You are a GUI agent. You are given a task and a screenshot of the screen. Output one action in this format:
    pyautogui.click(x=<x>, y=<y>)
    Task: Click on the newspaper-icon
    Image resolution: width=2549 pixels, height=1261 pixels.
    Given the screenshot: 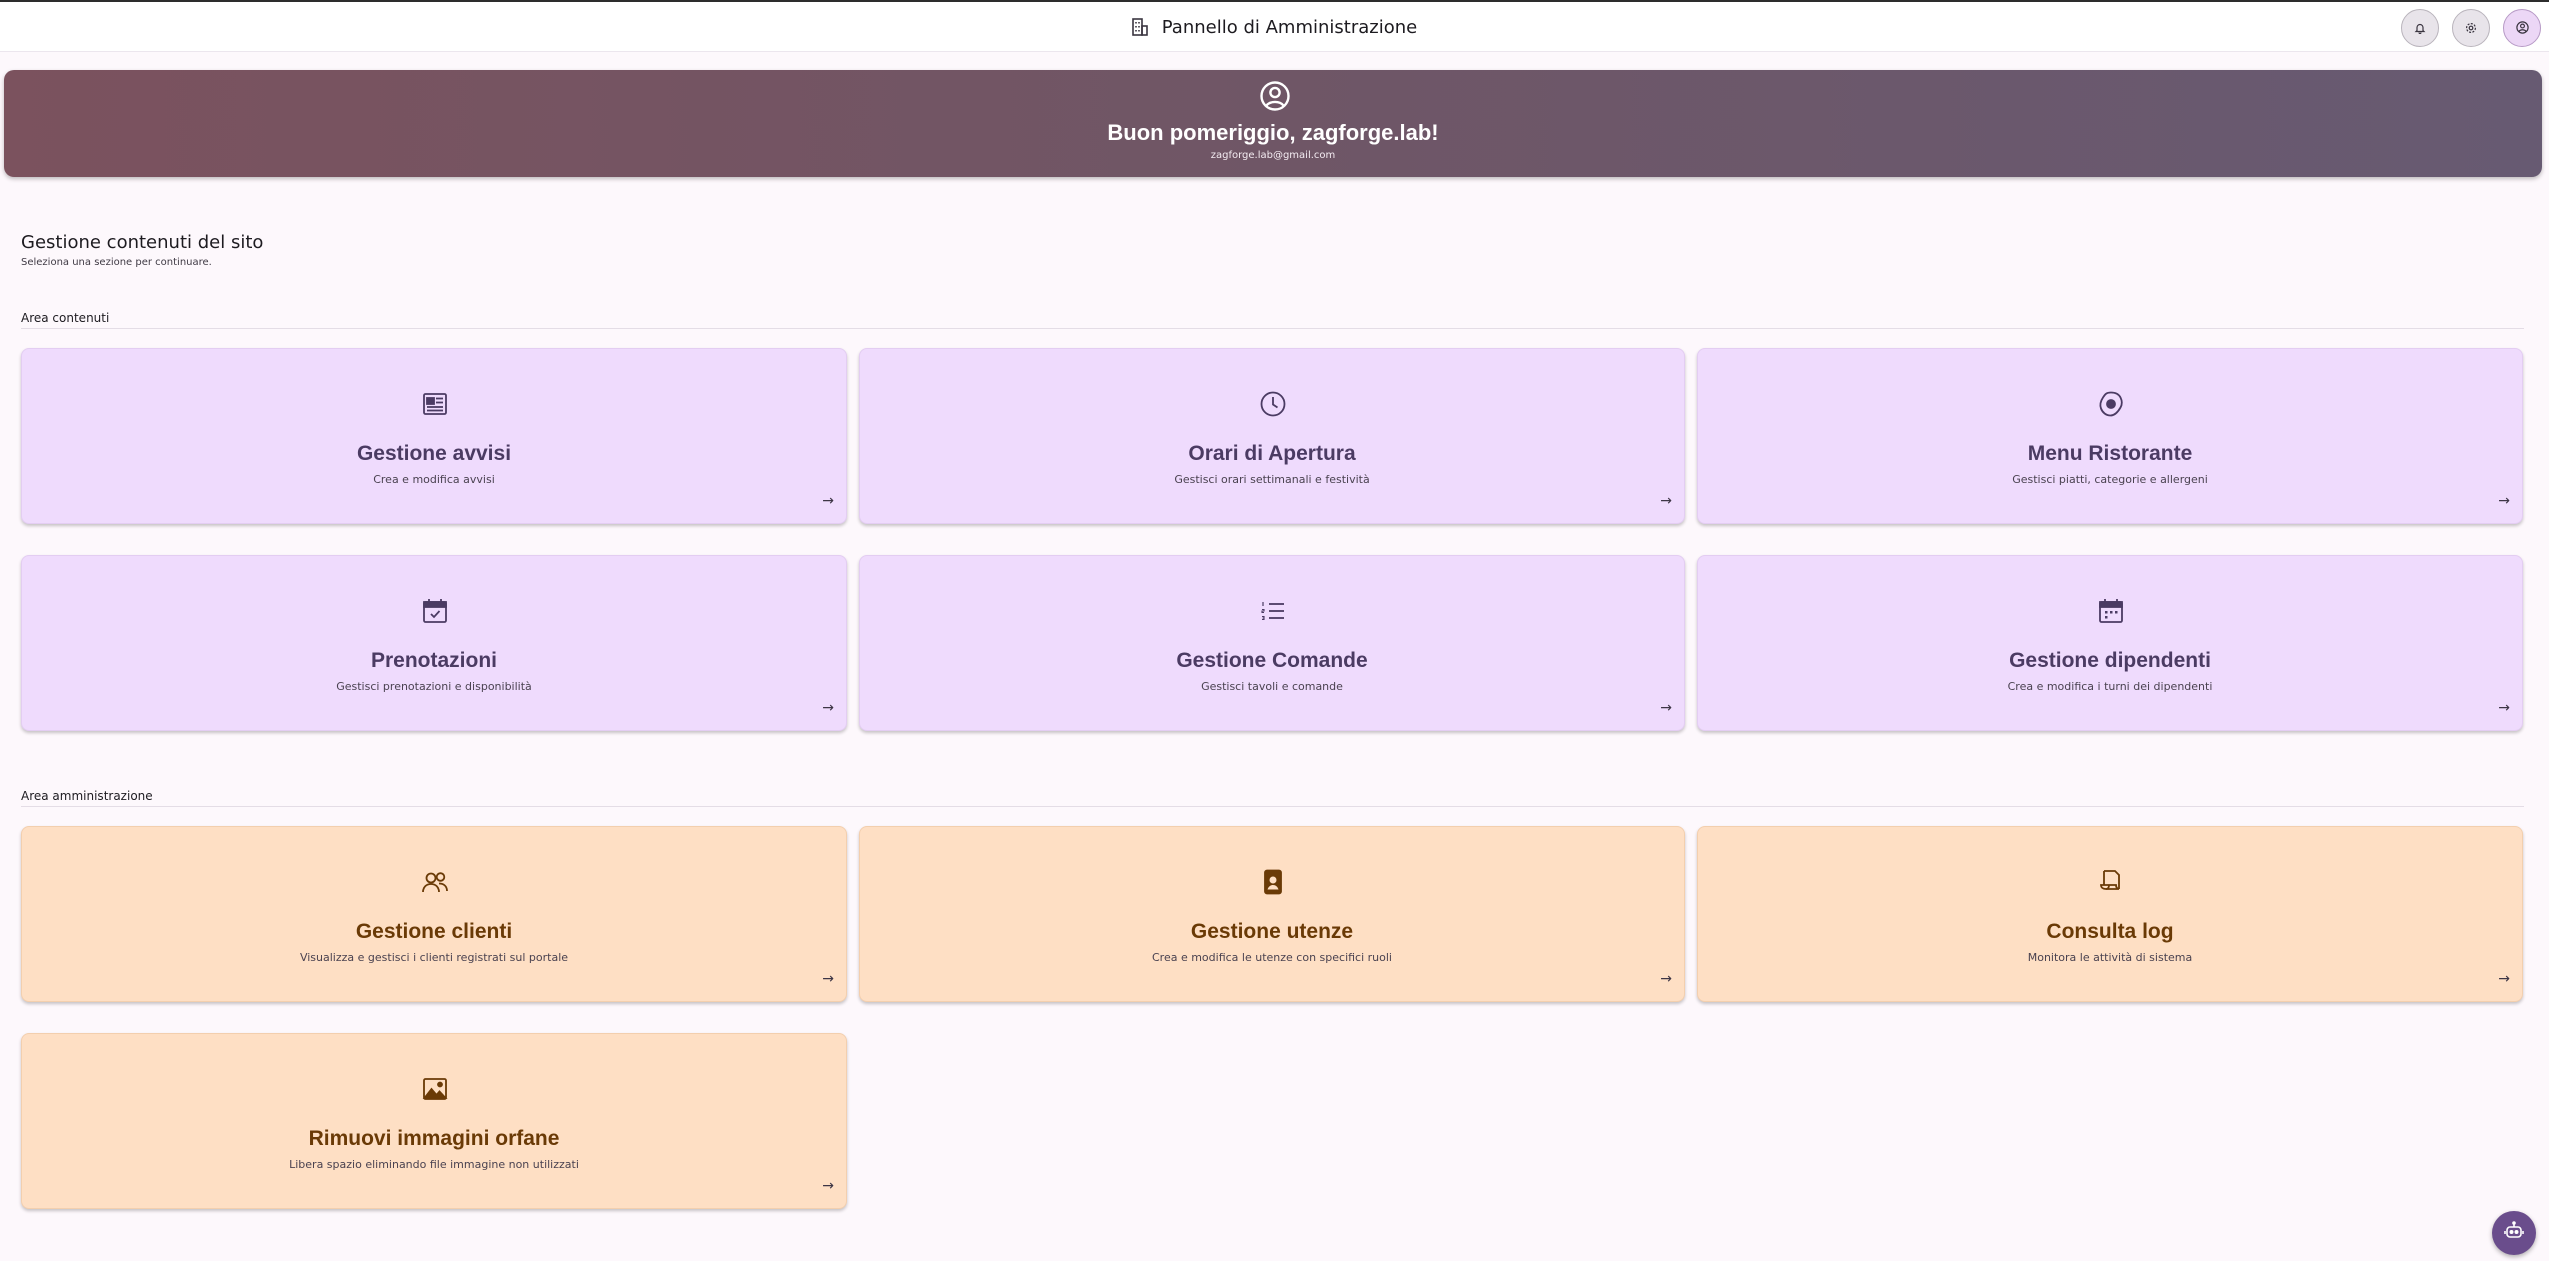 What is the action you would take?
    pyautogui.click(x=435, y=404)
    